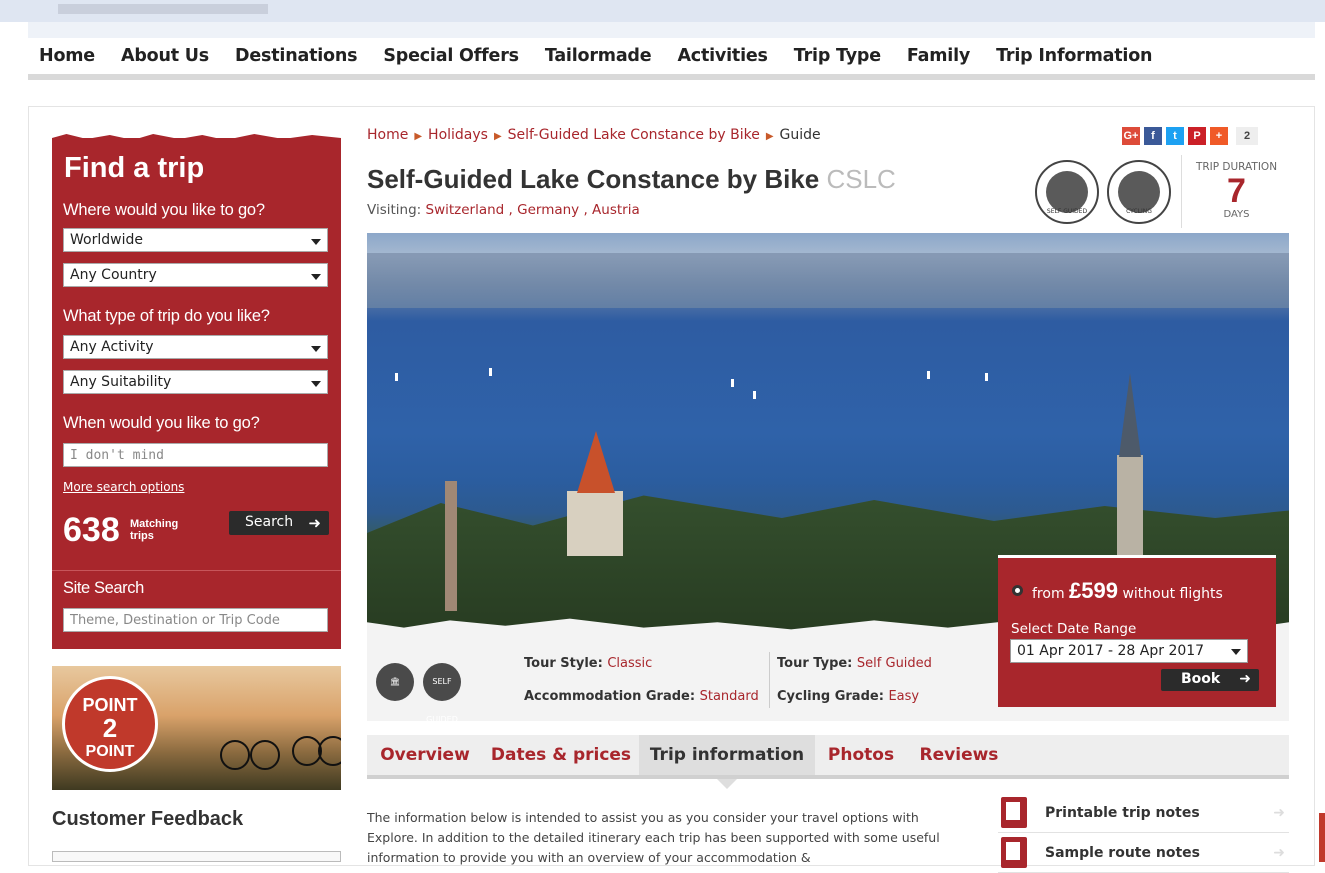  What do you see at coordinates (164, 210) in the screenshot?
I see `where-label: Where would you like to go?` at bounding box center [164, 210].